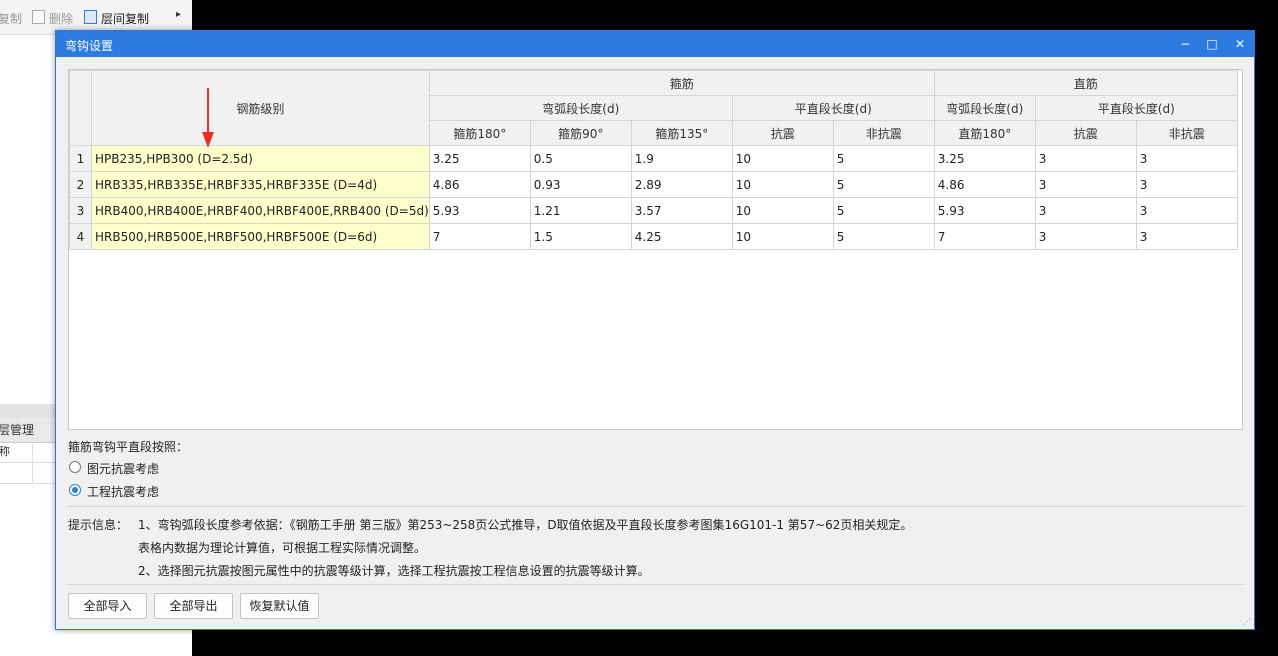 The image size is (1278, 656). Describe the element at coordinates (90, 17) in the screenshot. I see `floor-copy-icon` at that location.